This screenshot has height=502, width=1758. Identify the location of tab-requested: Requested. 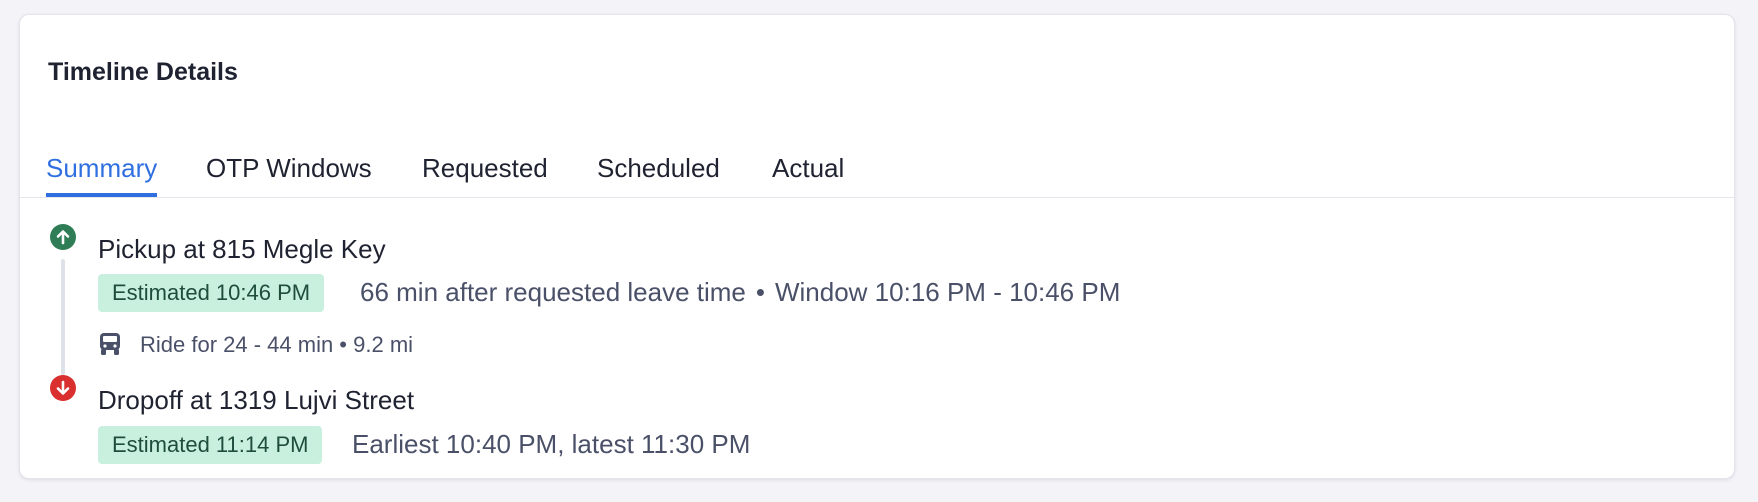
(485, 175).